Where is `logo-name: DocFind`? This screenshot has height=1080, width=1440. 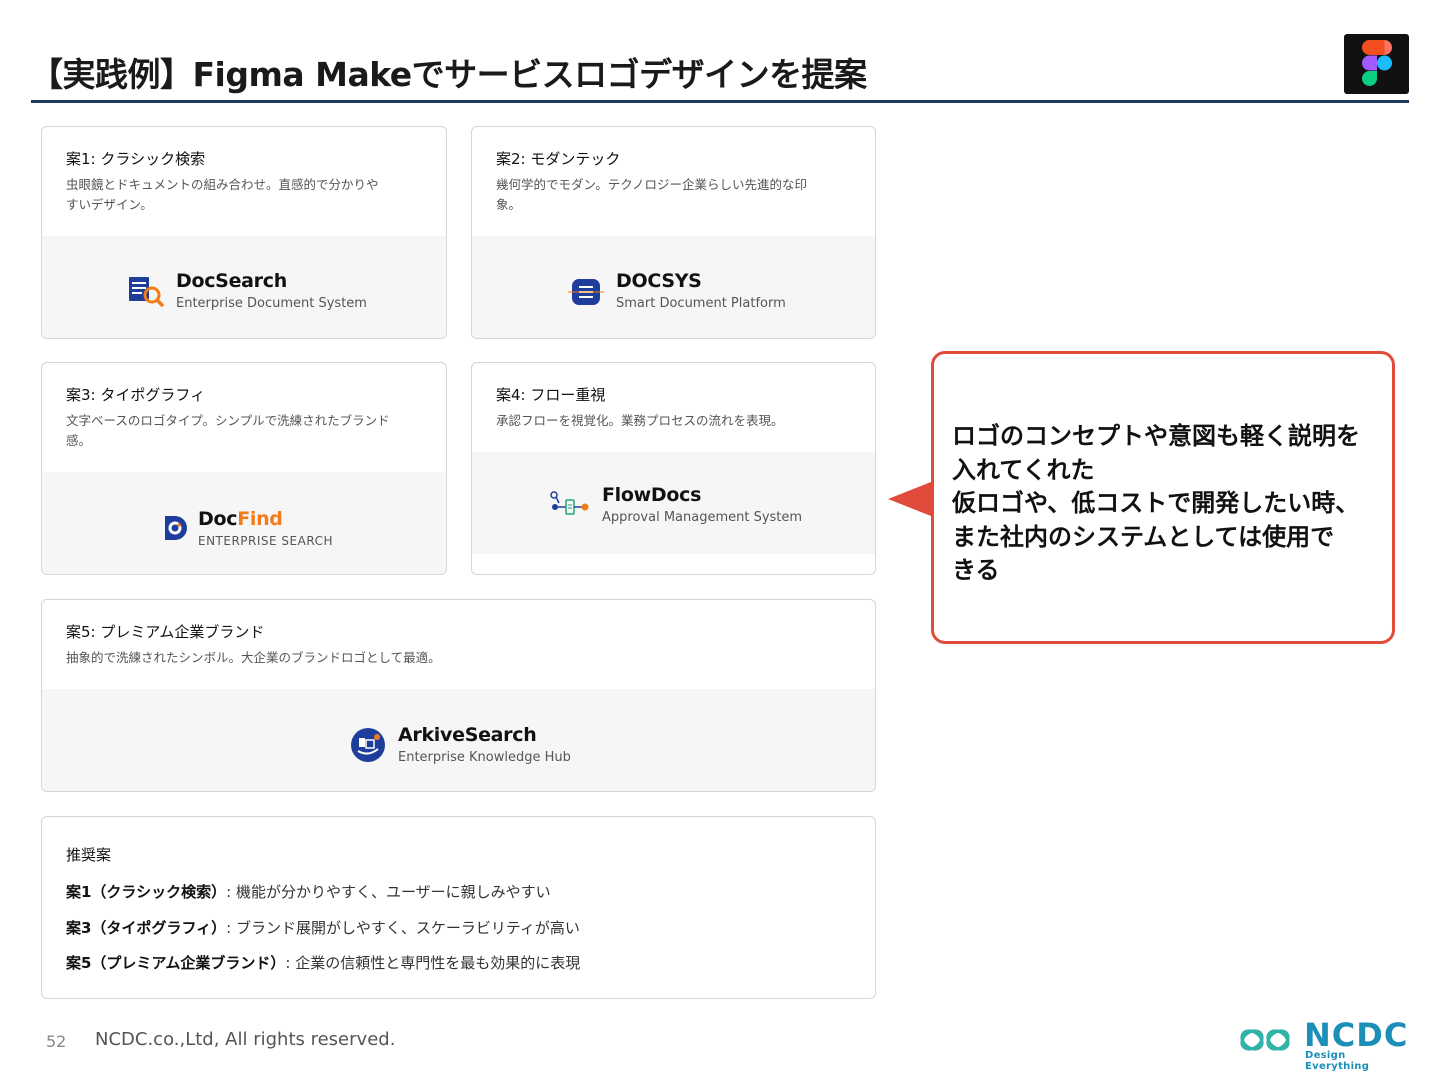
logo-name: DocFind is located at coordinates (265, 519).